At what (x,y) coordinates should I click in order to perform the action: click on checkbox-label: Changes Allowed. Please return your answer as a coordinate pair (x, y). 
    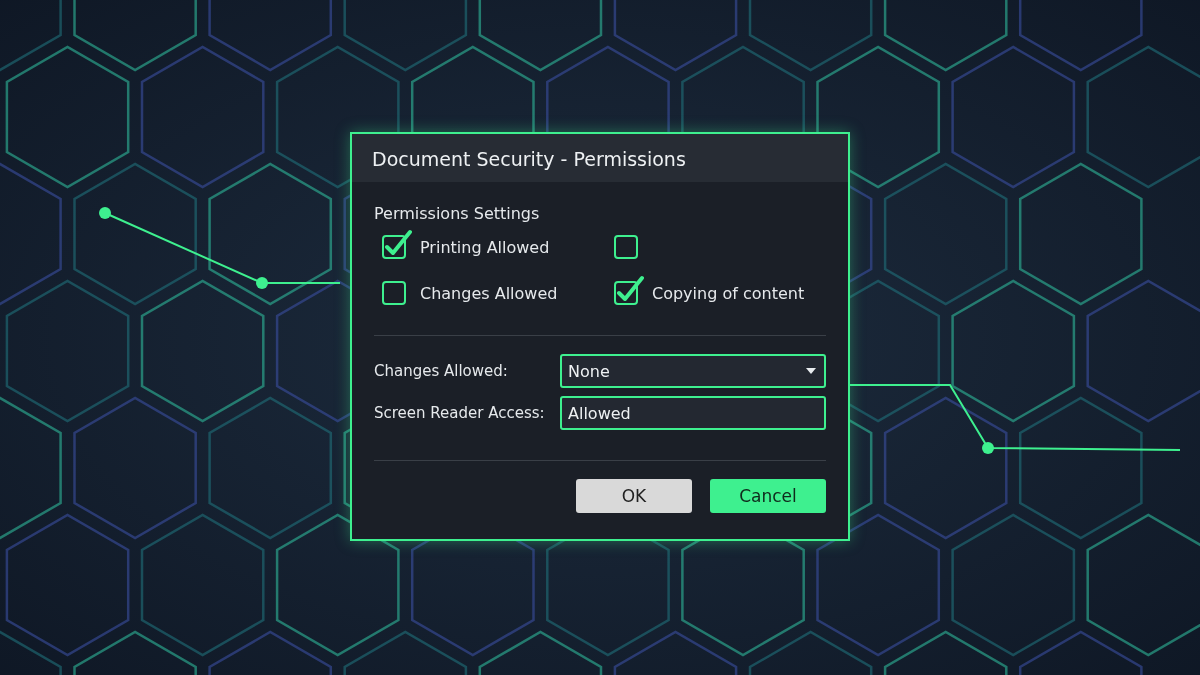
    Looking at the image, I should click on (489, 293).